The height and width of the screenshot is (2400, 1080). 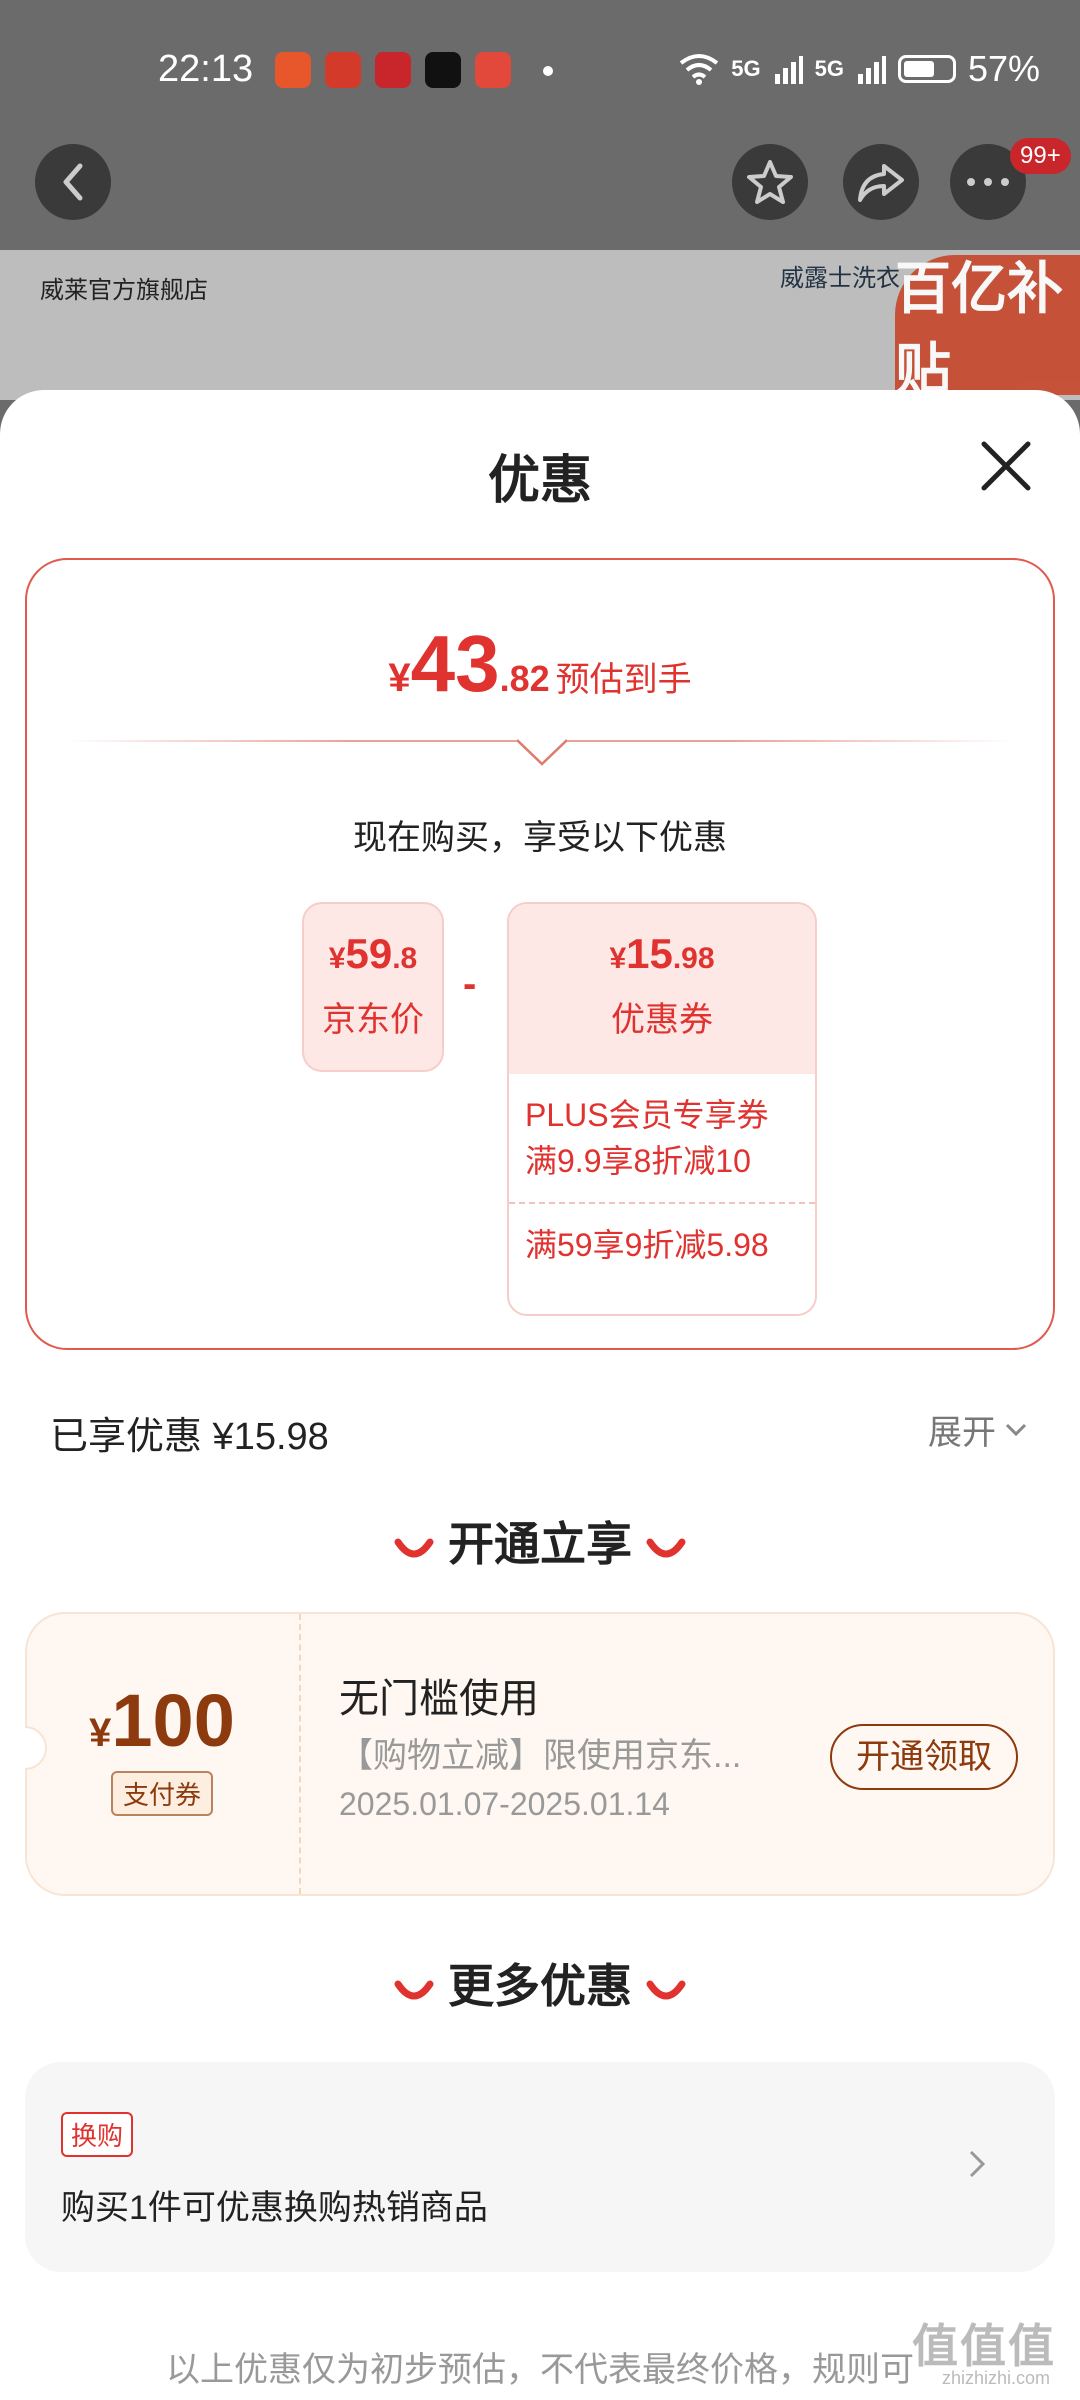 I want to click on wifi-icon, so click(x=699, y=69).